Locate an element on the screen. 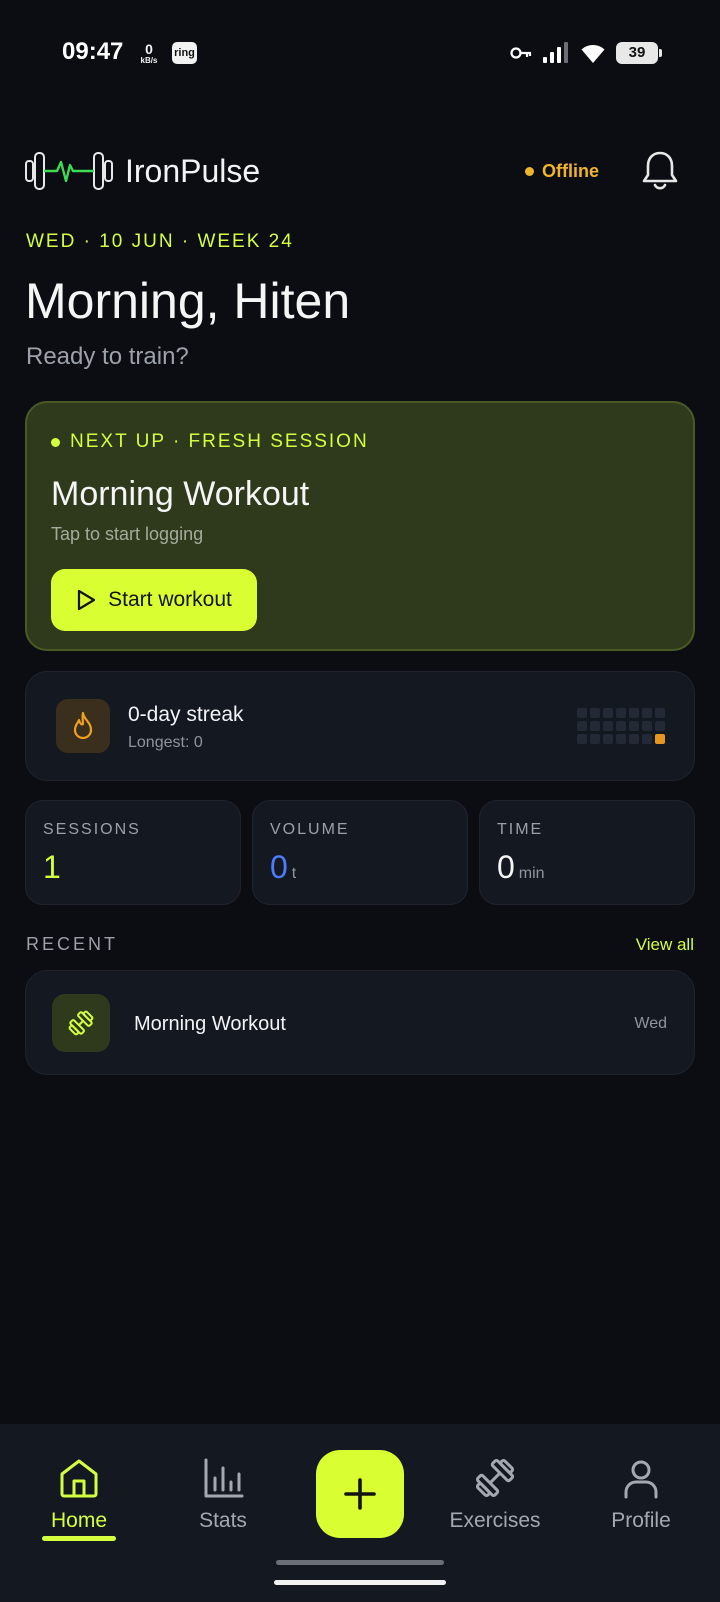 This screenshot has height=1602, width=720. notification-bell-icon is located at coordinates (660, 171).